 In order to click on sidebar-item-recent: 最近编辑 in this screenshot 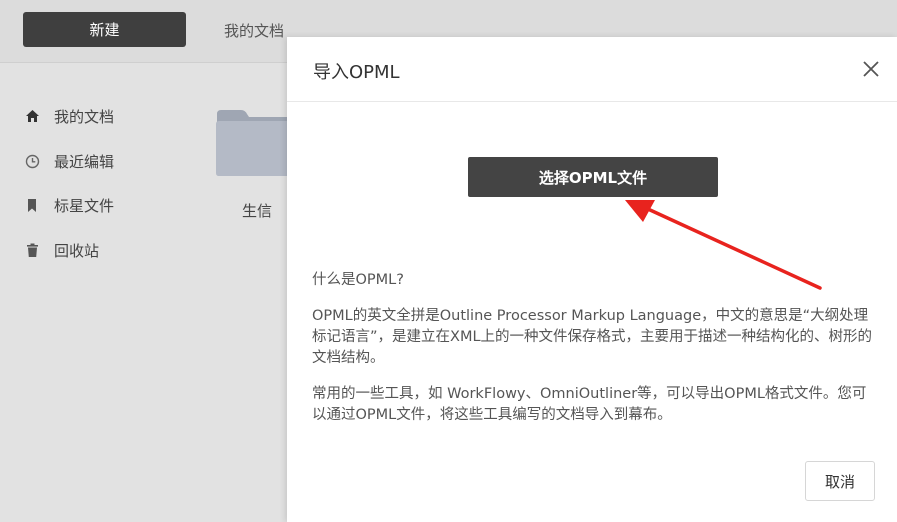, I will do `click(69, 161)`.